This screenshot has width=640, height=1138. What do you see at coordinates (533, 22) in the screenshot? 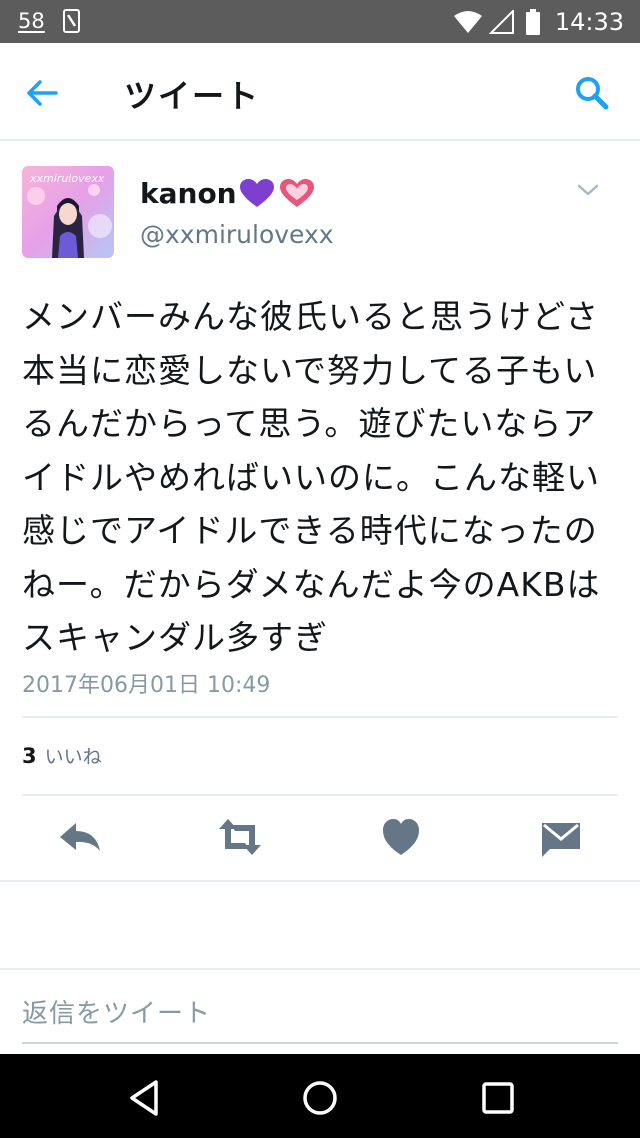
I see `battery-icon` at bounding box center [533, 22].